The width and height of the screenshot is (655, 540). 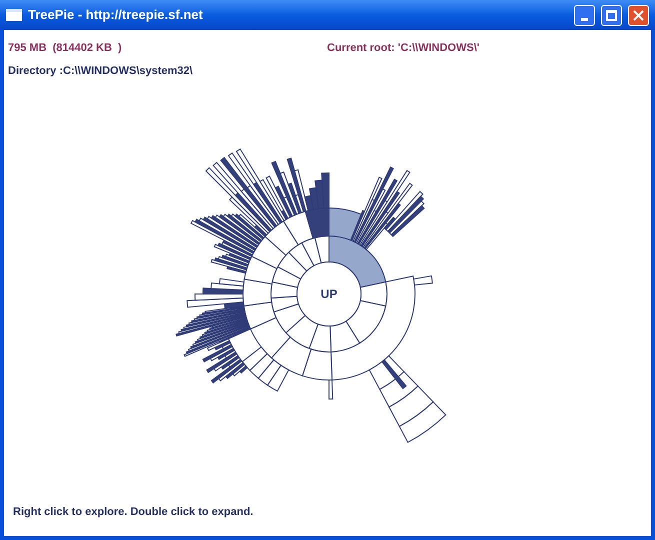 I want to click on minimize-button, so click(x=584, y=15).